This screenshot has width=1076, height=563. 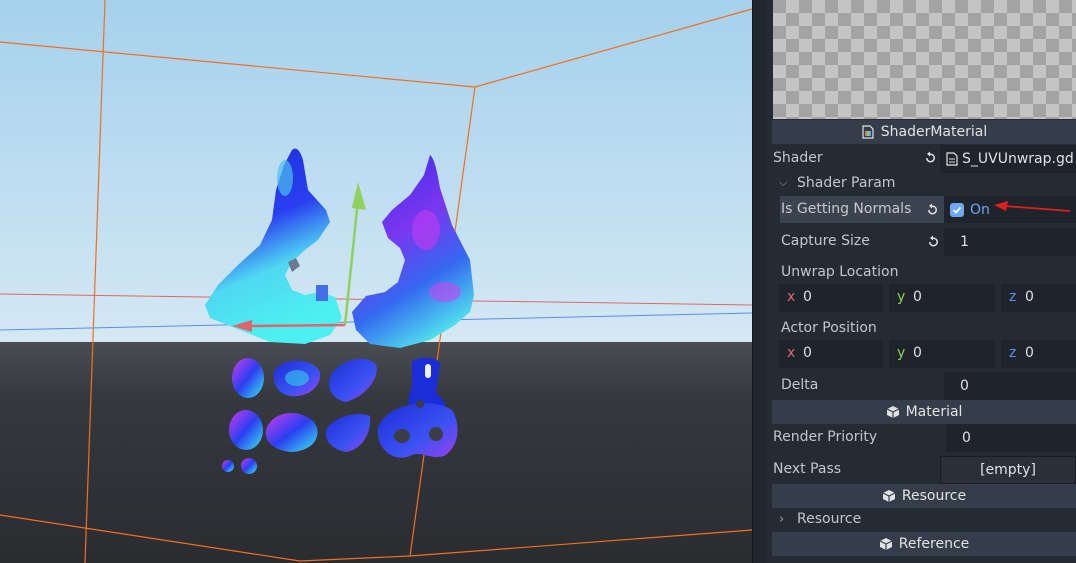 I want to click on reference-section-header: Reference, so click(x=924, y=544).